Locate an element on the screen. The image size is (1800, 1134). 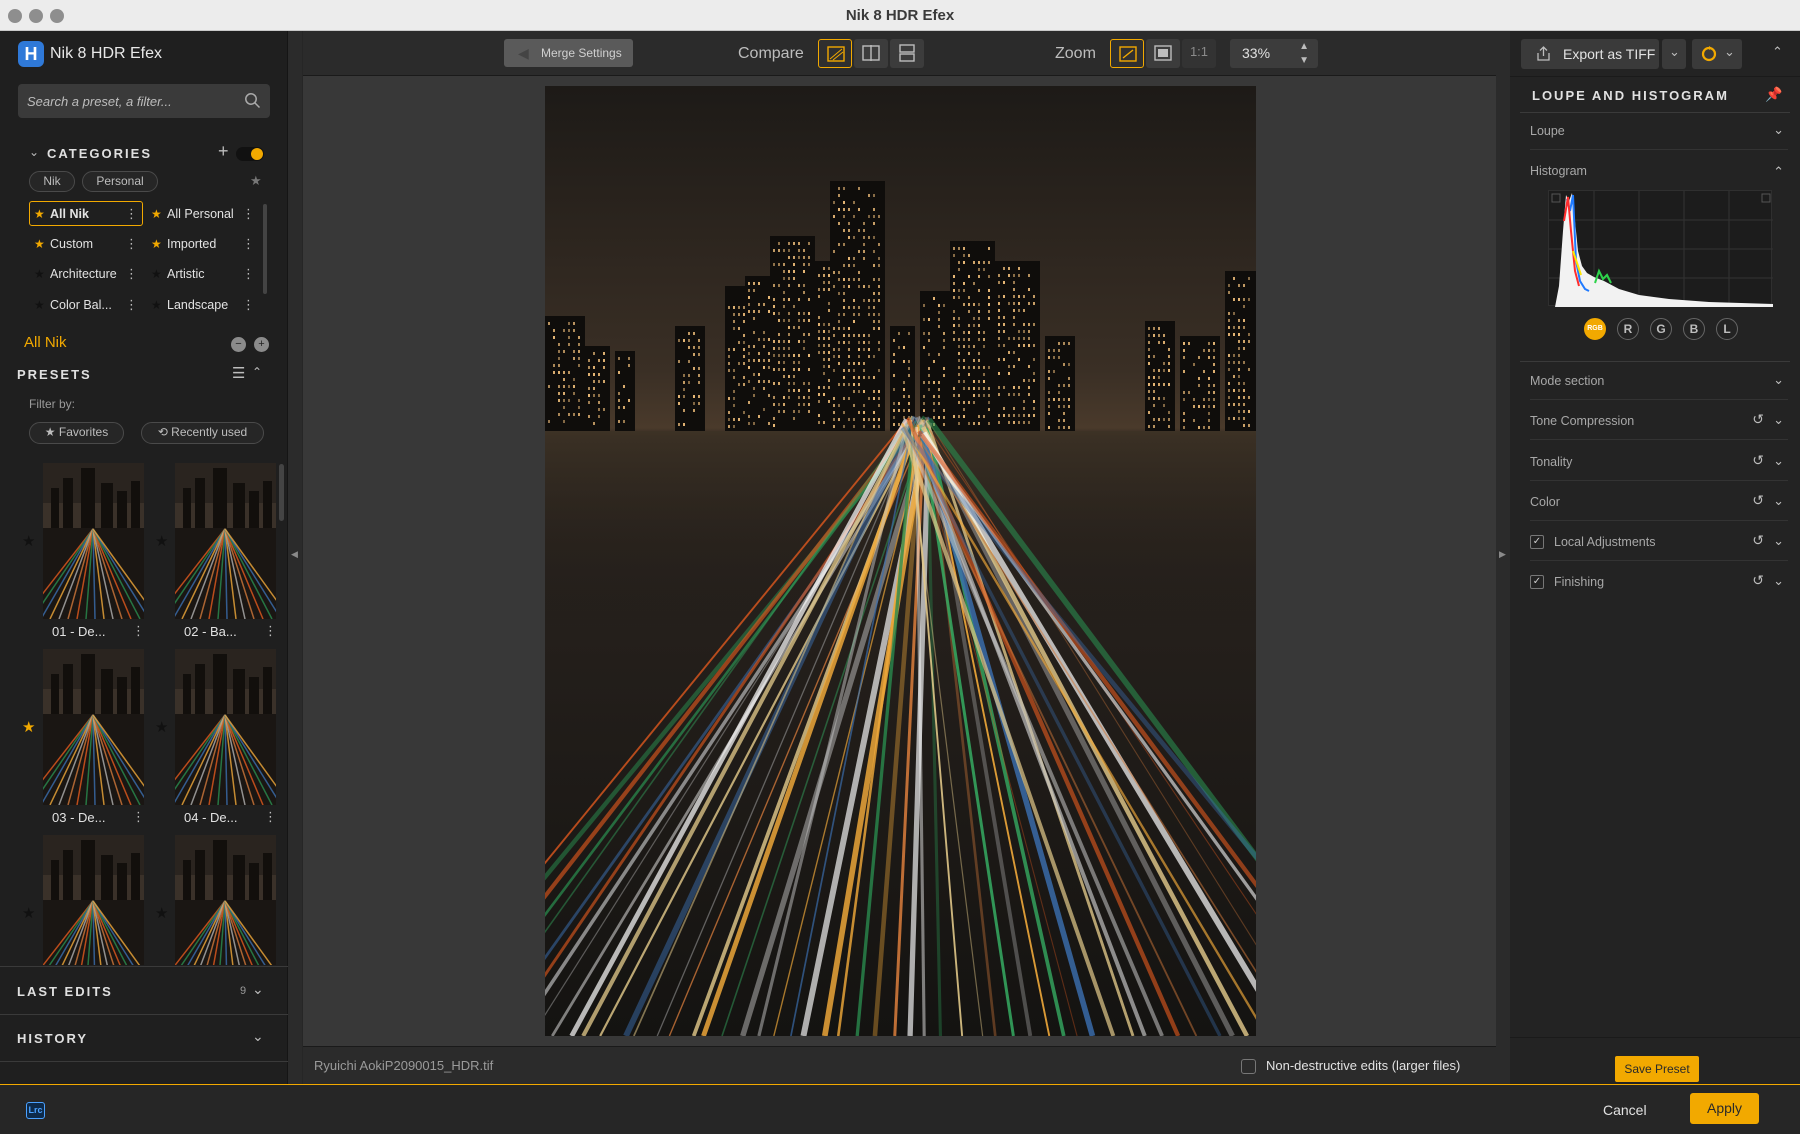
zoom-fill-button is located at coordinates (1163, 53).